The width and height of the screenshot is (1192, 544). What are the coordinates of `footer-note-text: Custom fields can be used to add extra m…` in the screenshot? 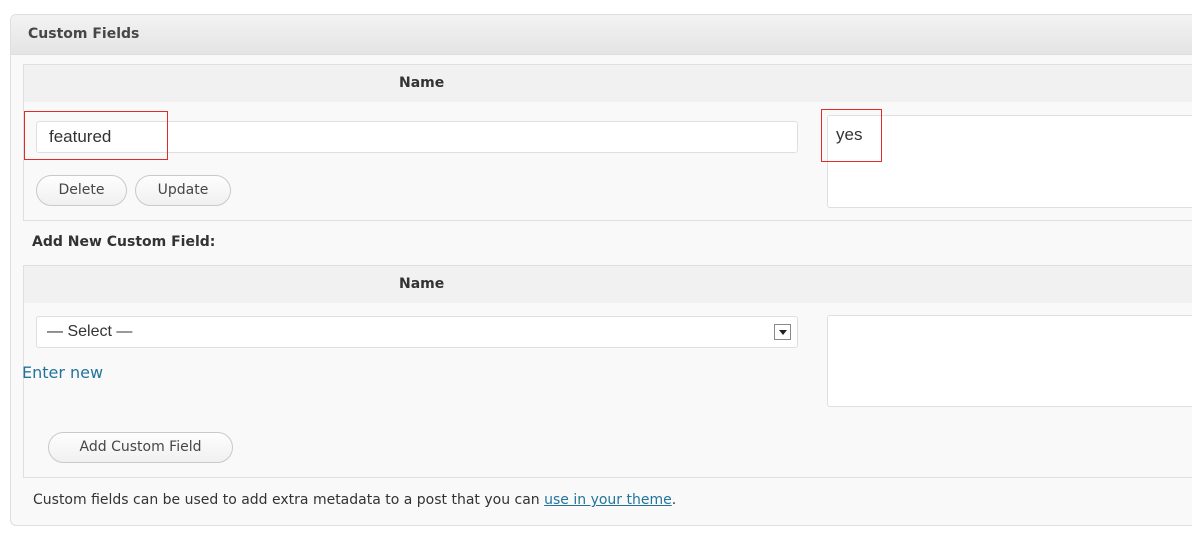 It's located at (289, 500).